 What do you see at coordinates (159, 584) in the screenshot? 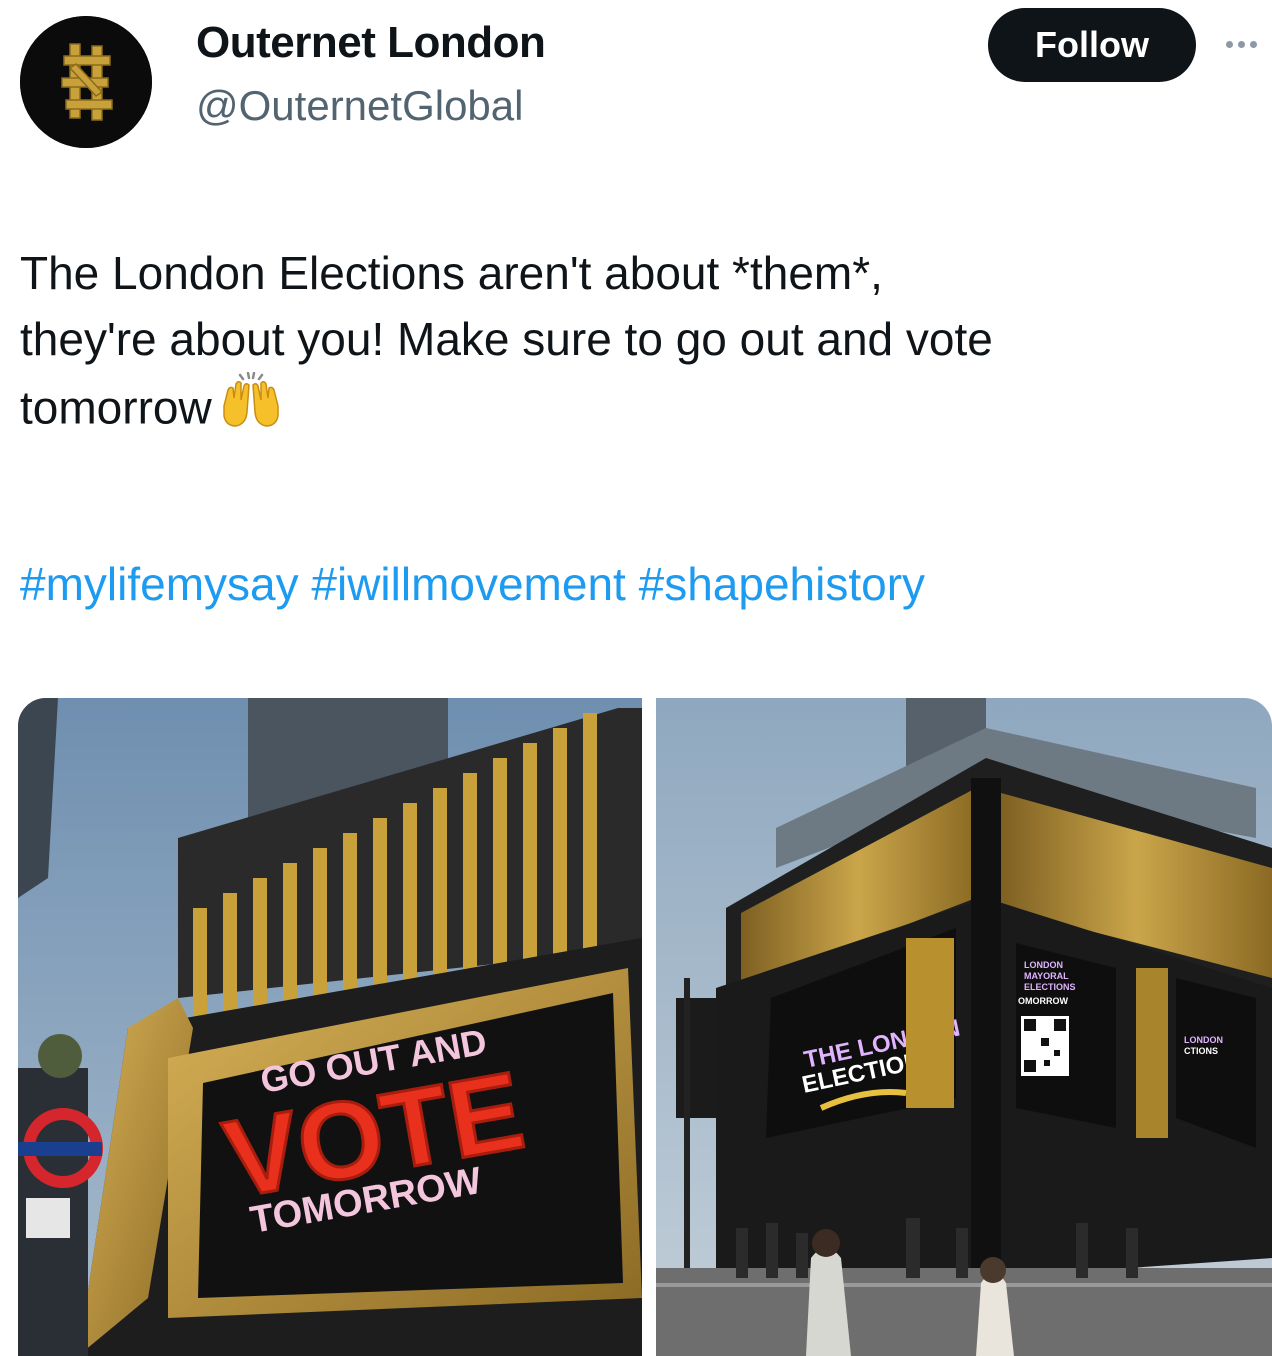
I see `hashtag-mylifemysay: #mylifemysay` at bounding box center [159, 584].